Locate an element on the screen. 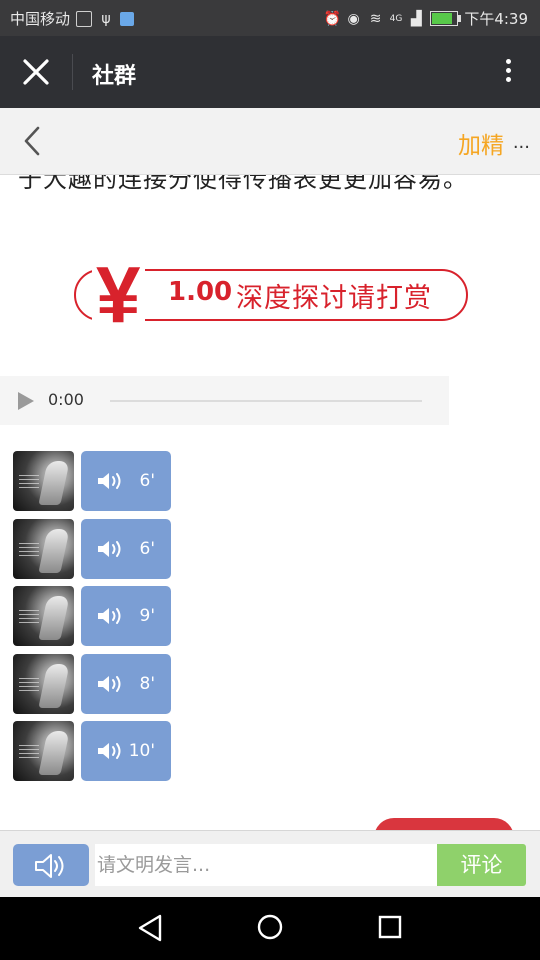 This screenshot has height=960, width=540. more-vertical-icon is located at coordinates (508, 70).